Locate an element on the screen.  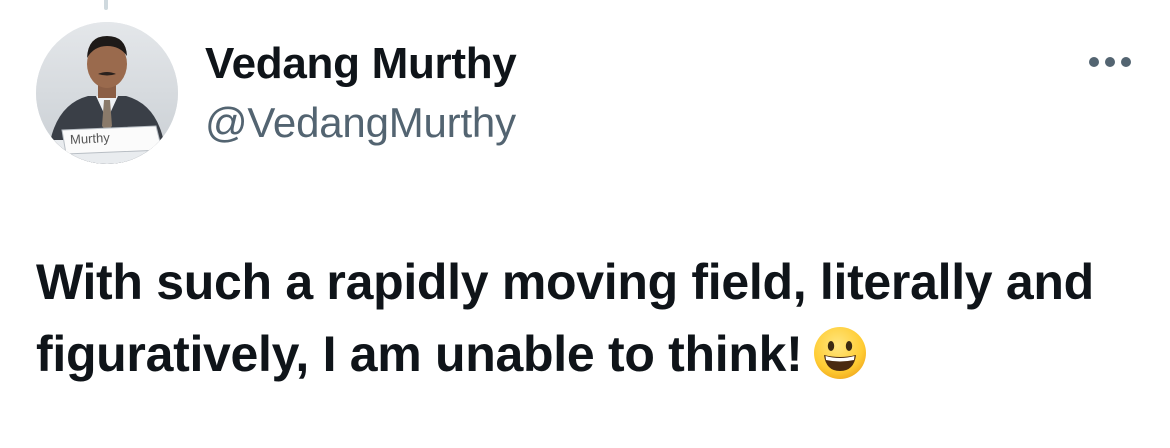
display-name: Vedang Murthy is located at coordinates (361, 64).